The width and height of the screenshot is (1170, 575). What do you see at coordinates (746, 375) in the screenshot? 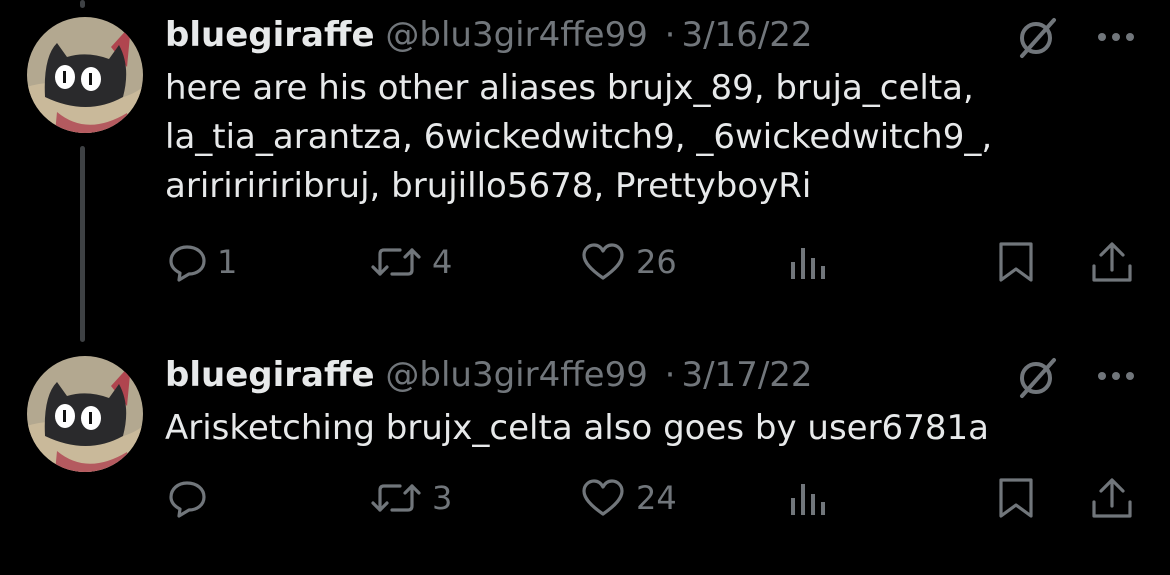
I see `tweet-date: 3/17/22` at bounding box center [746, 375].